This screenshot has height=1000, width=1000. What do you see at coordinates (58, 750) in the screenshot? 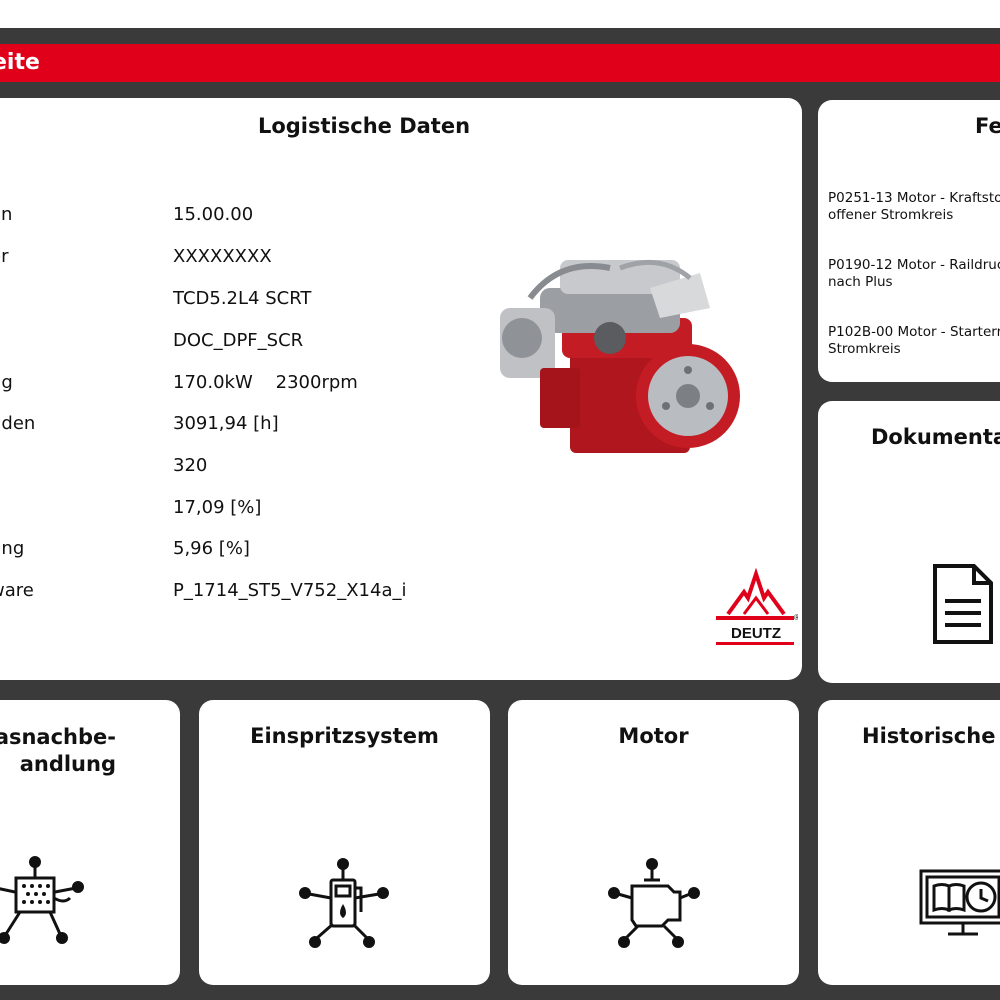
I see `tile-title: asnachbe- andlung` at bounding box center [58, 750].